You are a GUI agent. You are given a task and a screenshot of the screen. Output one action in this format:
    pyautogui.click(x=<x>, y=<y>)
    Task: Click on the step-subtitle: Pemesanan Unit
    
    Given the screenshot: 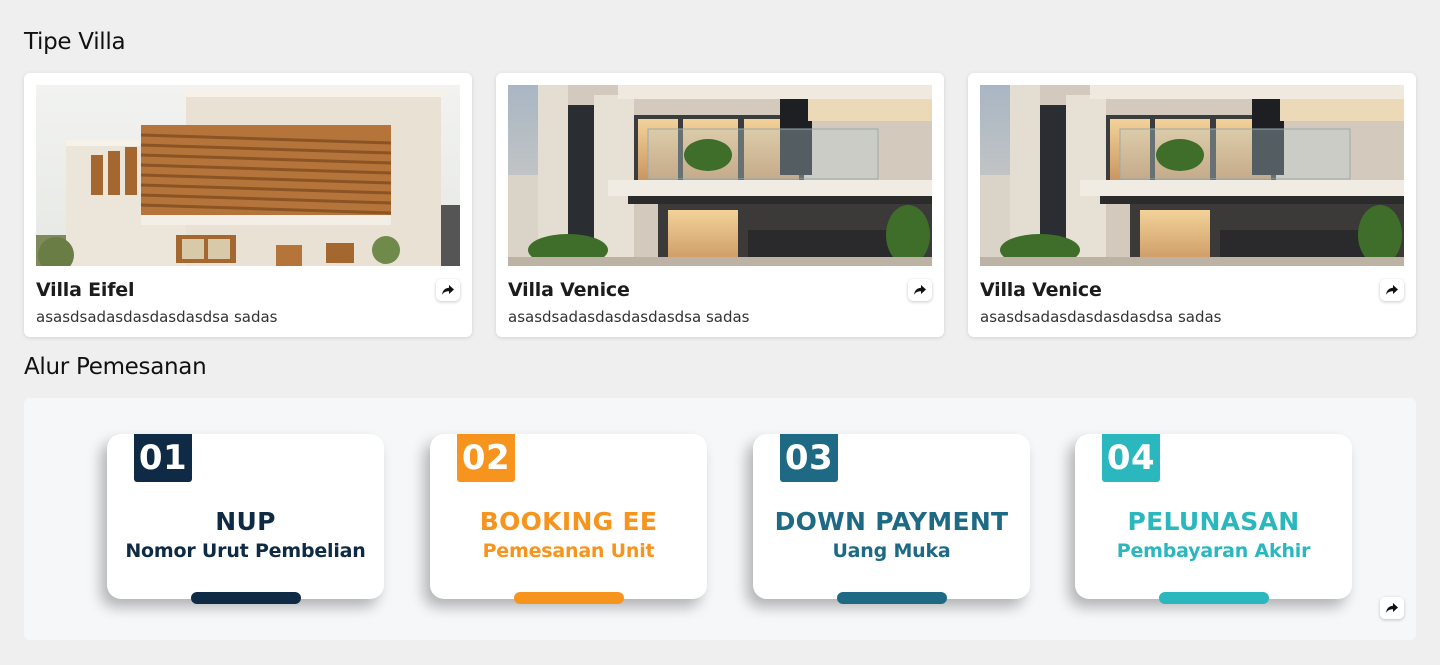 What is the action you would take?
    pyautogui.click(x=568, y=551)
    